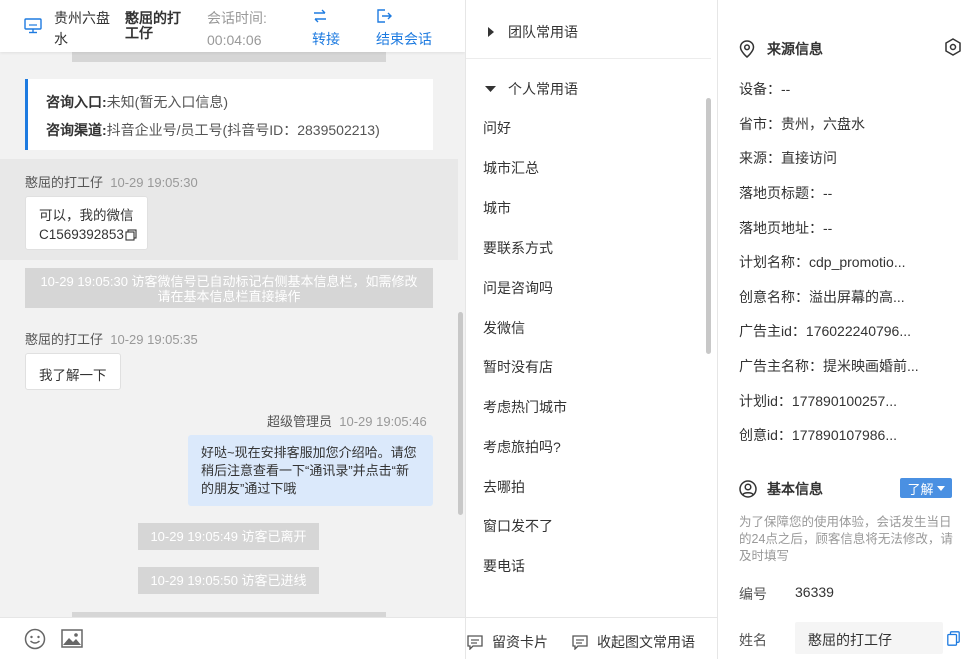 The width and height of the screenshot is (979, 660). I want to click on info-label: 来源：, so click(760, 158).